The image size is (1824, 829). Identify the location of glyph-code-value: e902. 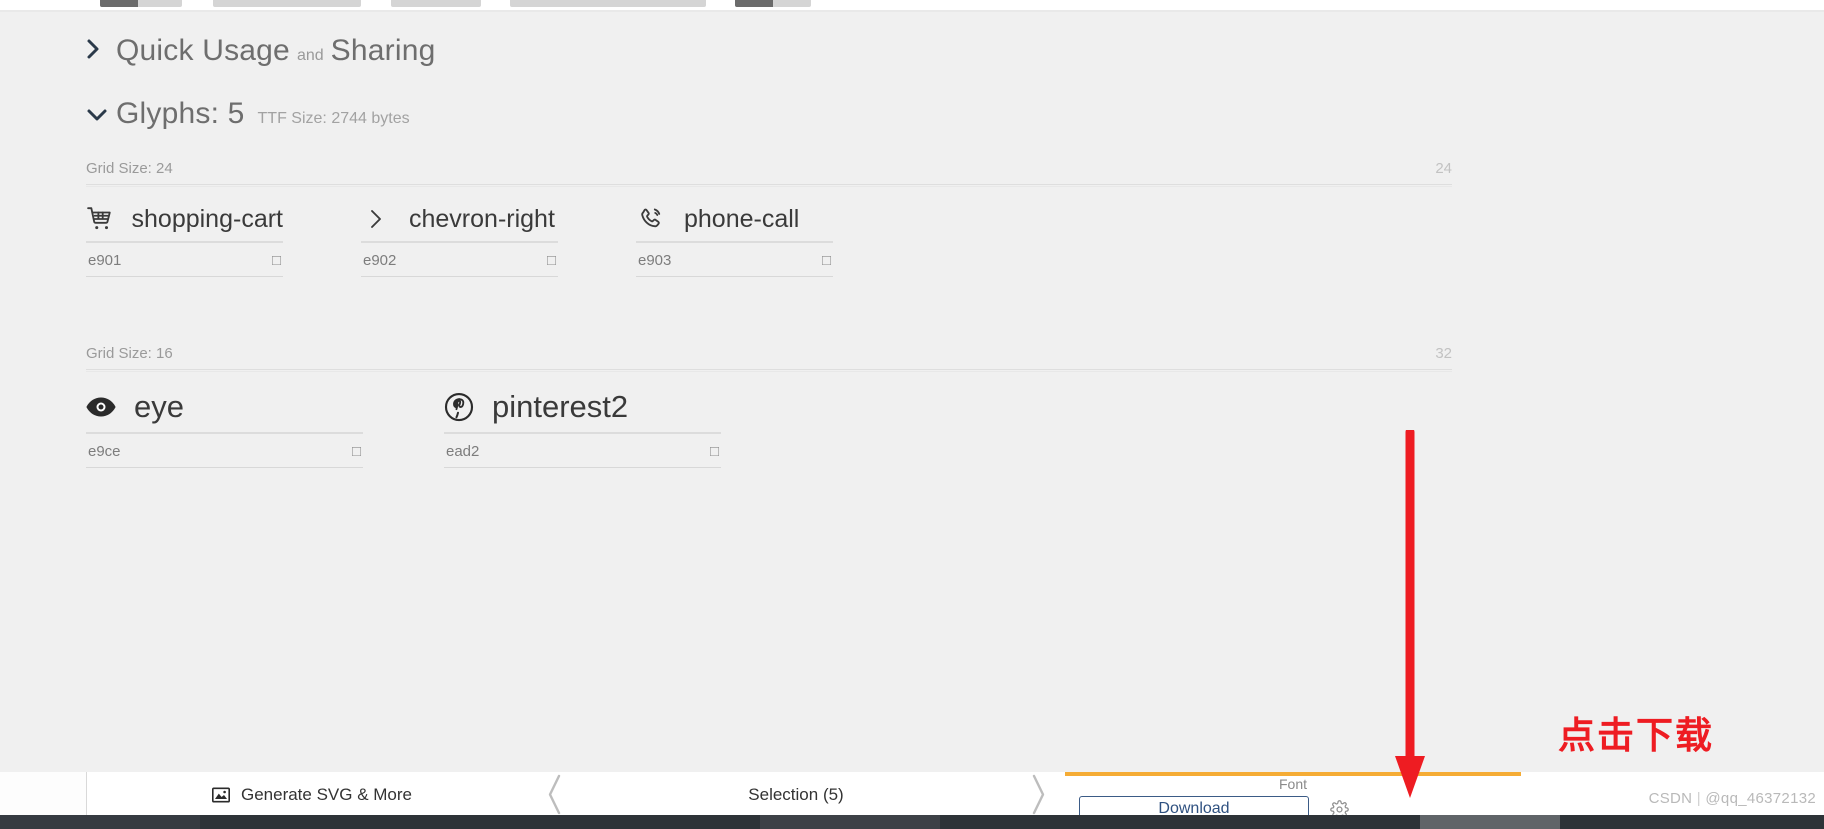
(380, 260).